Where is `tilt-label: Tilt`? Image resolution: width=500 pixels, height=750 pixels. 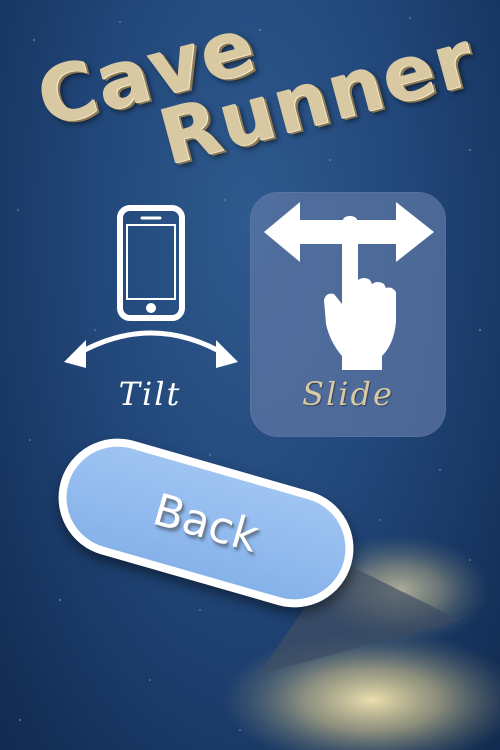 tilt-label: Tilt is located at coordinates (150, 394).